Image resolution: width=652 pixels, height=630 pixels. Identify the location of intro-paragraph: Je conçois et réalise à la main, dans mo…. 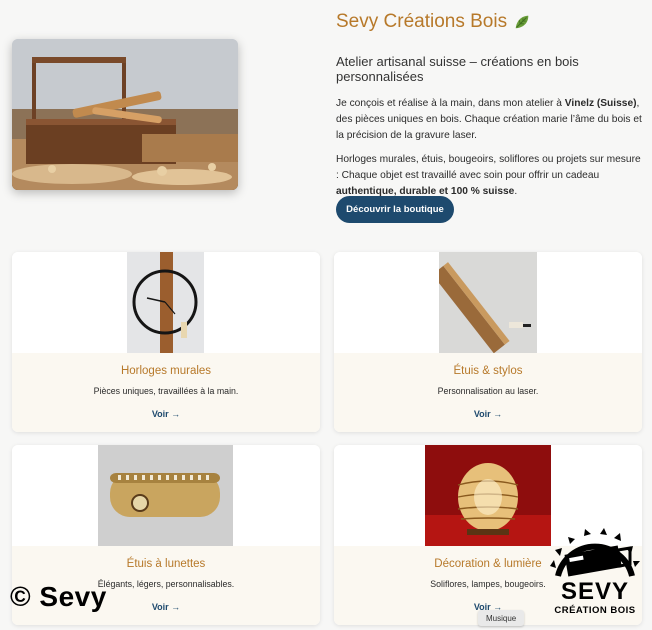
(491, 120).